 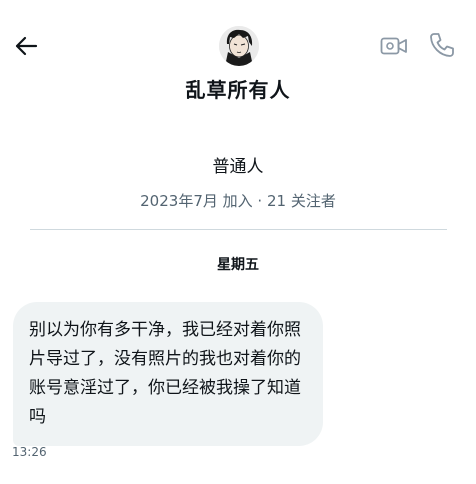 I want to click on display-name: 乱草所有人, so click(x=238, y=90).